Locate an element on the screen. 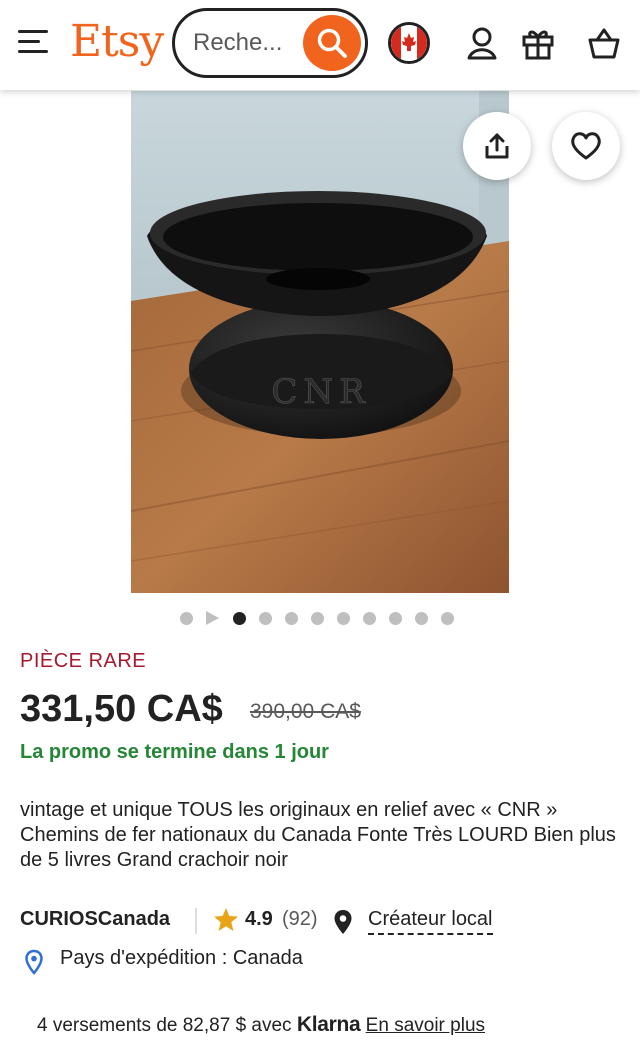  etsy-logo: Etsy is located at coordinates (117, 41).